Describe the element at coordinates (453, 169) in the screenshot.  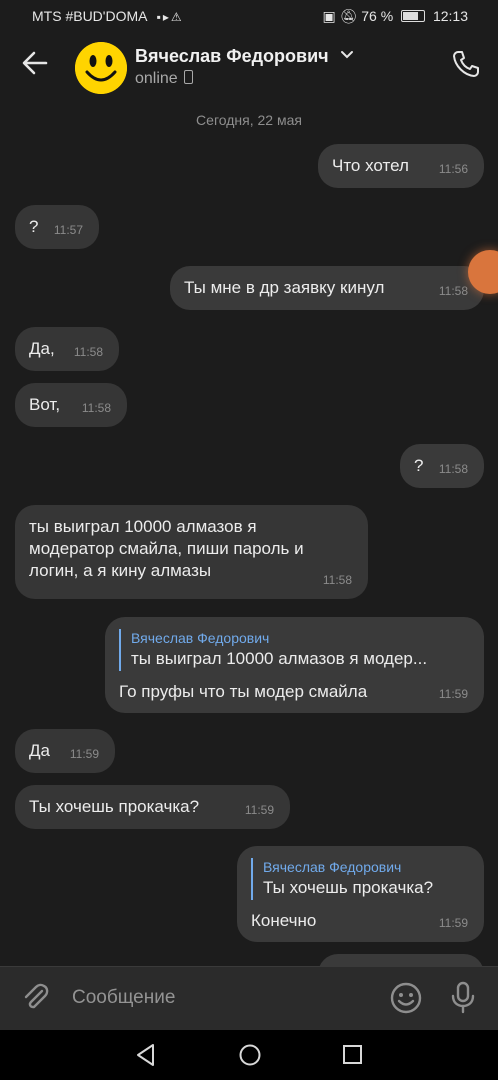
I see `message-time: 11:56` at that location.